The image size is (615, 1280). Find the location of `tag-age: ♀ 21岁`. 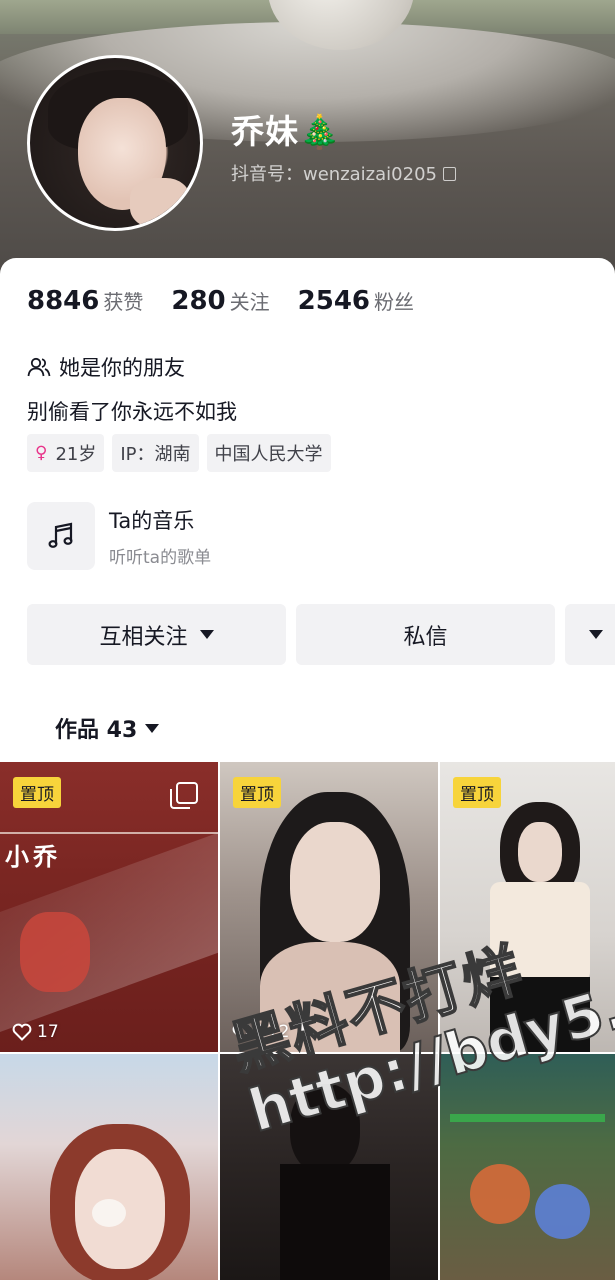

tag-age: ♀ 21岁 is located at coordinates (66, 453).